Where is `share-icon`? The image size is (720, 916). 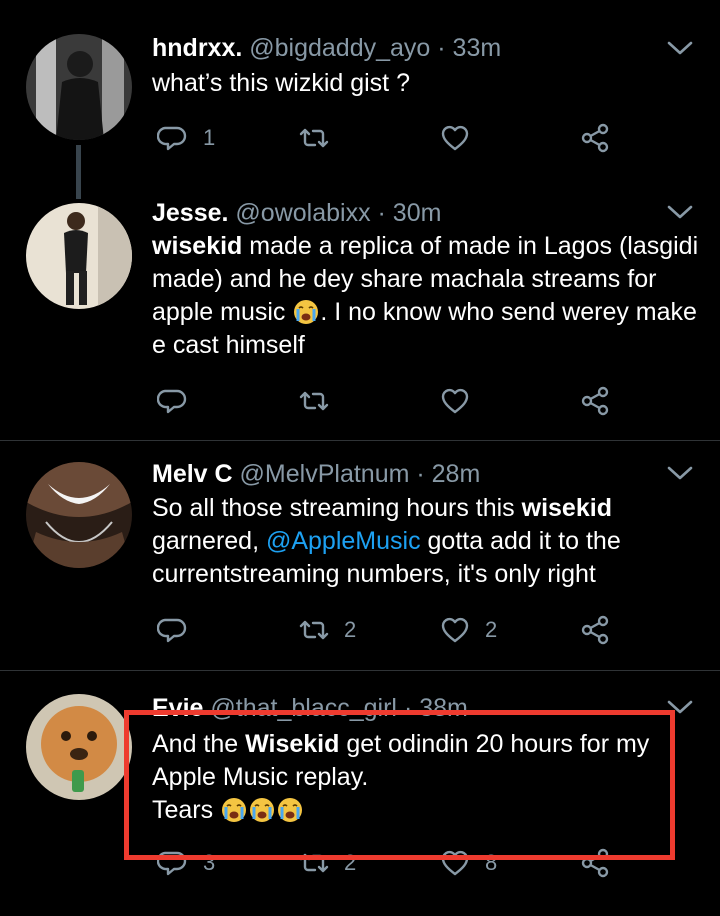
share-icon is located at coordinates (595, 863).